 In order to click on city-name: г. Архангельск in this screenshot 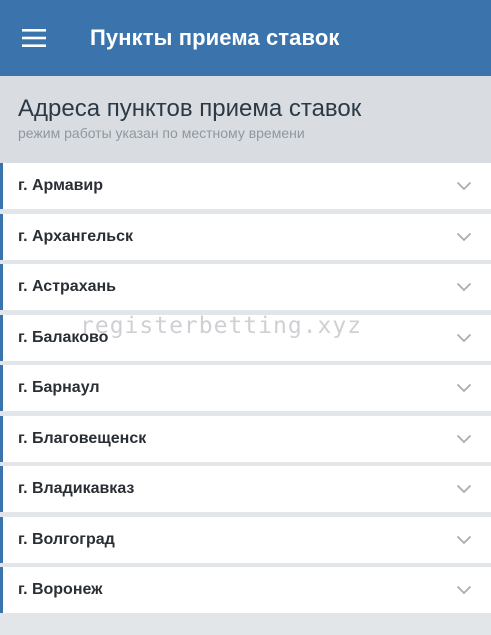, I will do `click(75, 236)`.